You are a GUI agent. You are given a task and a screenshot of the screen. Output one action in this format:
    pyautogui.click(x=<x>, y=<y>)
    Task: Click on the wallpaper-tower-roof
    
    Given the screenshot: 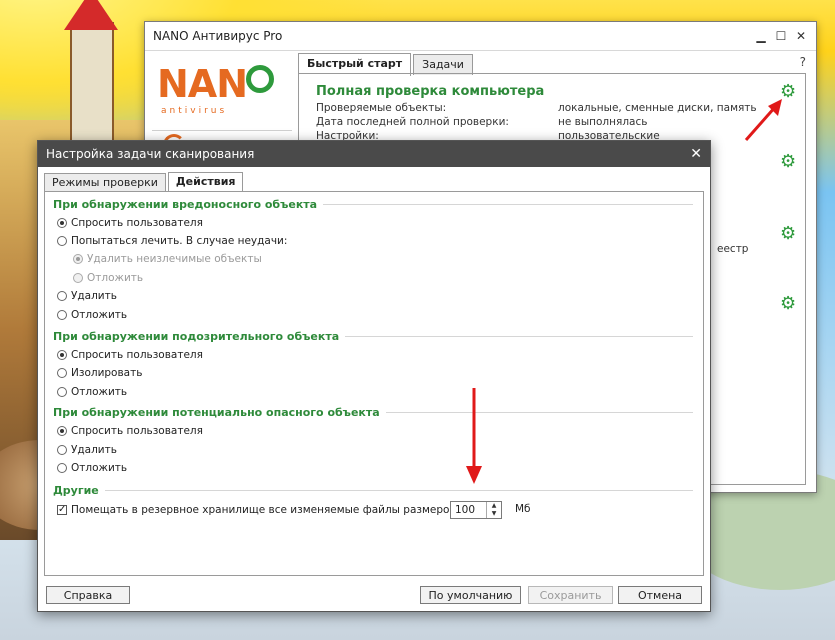 What is the action you would take?
    pyautogui.click(x=91, y=15)
    